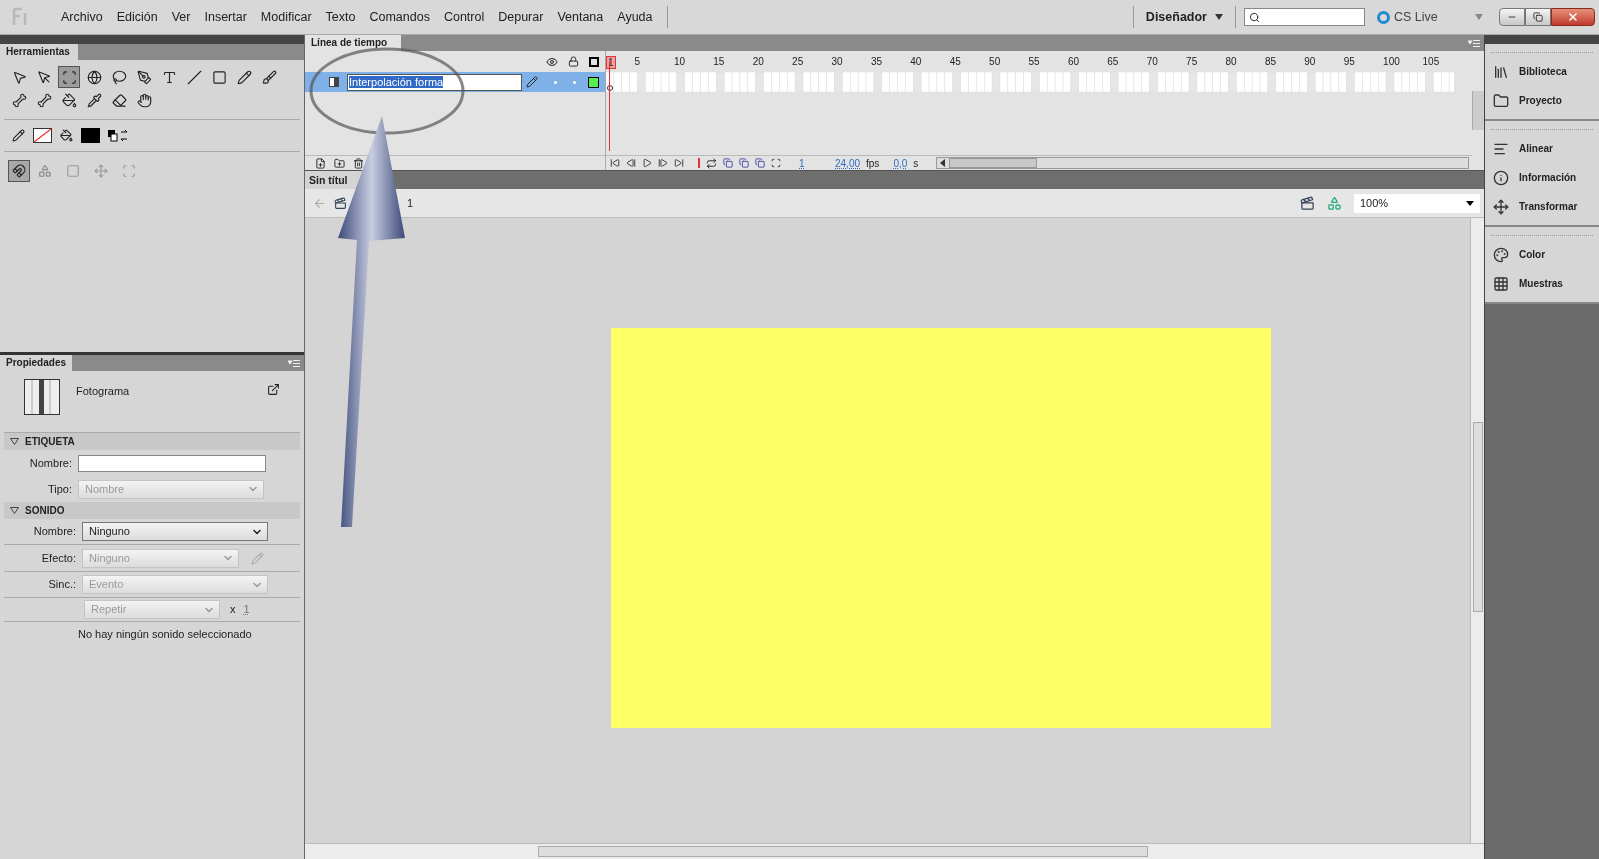 The image size is (1599, 859). I want to click on panel-tab: Herramientas, so click(39, 52).